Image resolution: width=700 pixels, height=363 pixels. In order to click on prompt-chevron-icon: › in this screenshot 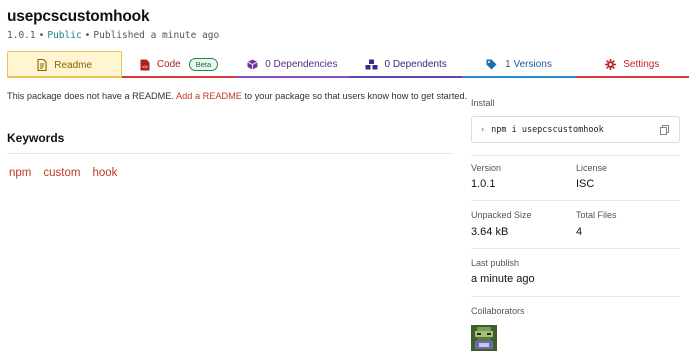, I will do `click(483, 129)`.